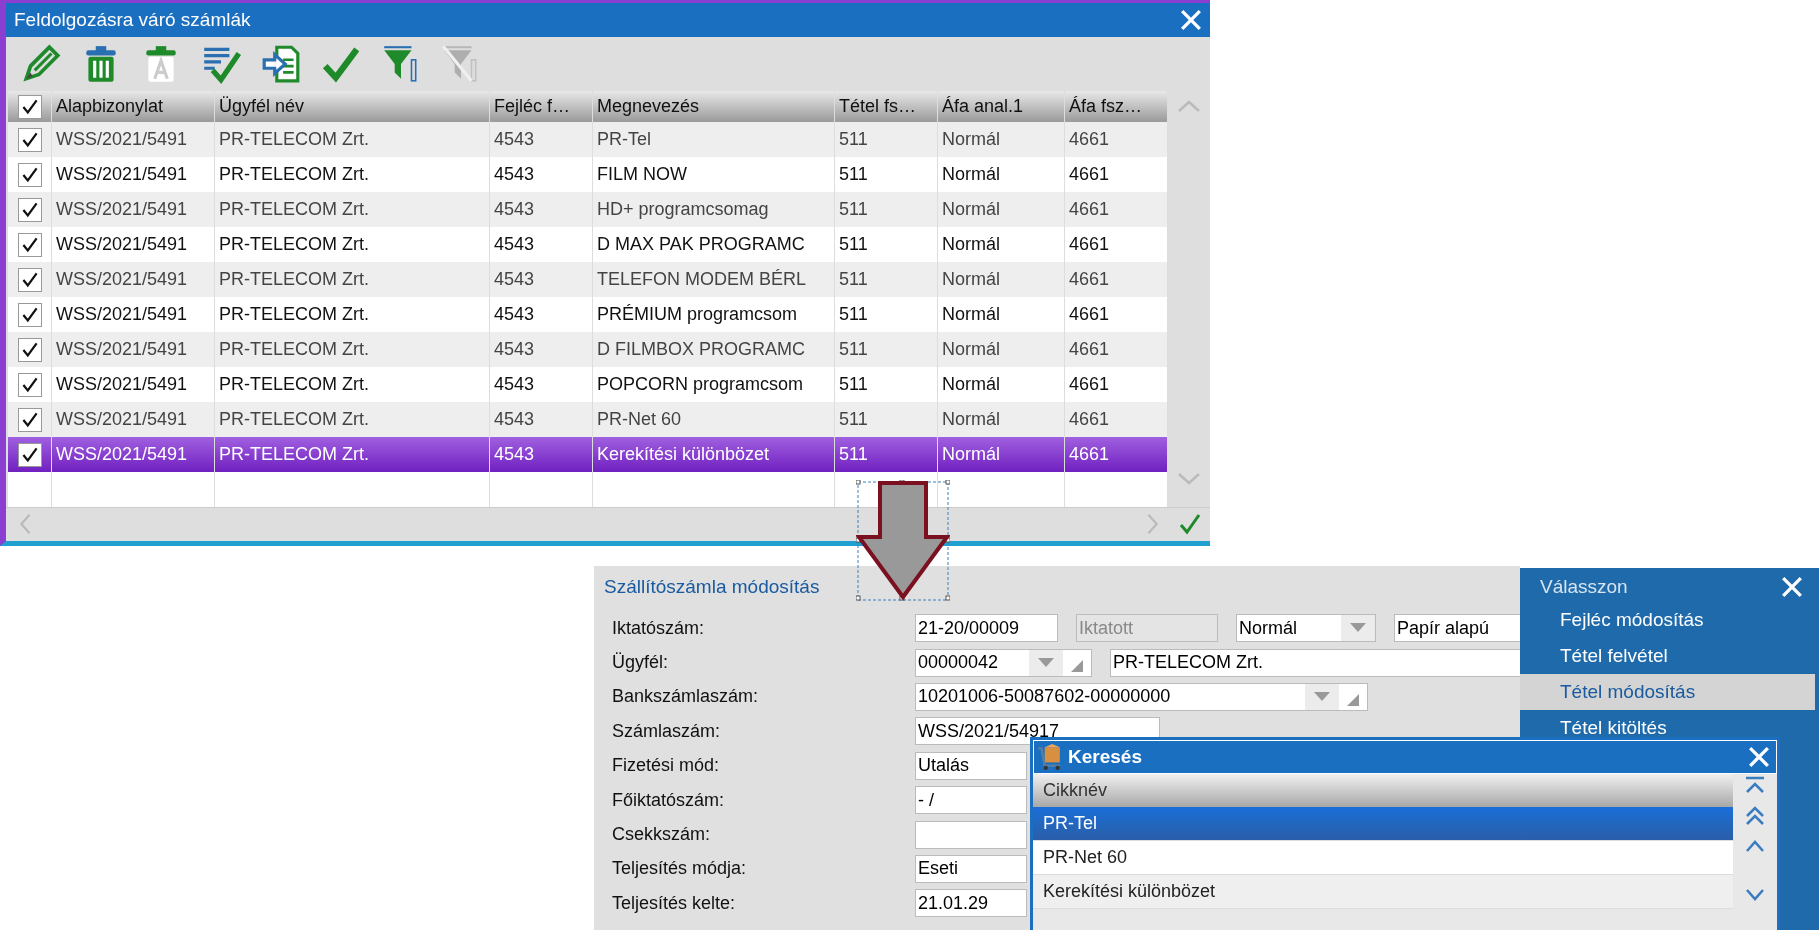 The width and height of the screenshot is (1819, 930). Describe the element at coordinates (1667, 656) in the screenshot. I see `menu-item: Tétel felvétel` at that location.